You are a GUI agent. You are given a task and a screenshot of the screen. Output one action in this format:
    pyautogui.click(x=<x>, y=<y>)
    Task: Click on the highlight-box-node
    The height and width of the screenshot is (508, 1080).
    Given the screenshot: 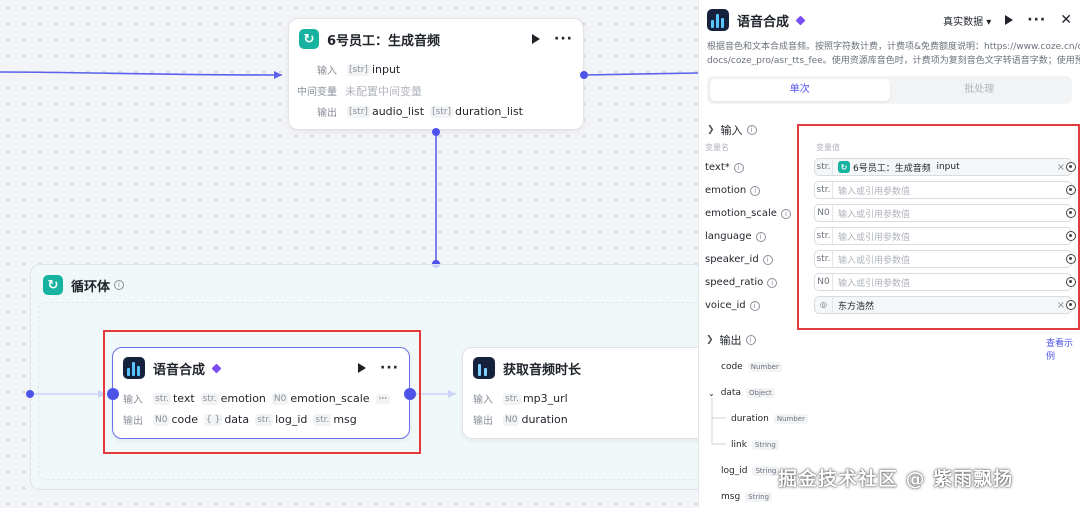 What is the action you would take?
    pyautogui.click(x=262, y=392)
    